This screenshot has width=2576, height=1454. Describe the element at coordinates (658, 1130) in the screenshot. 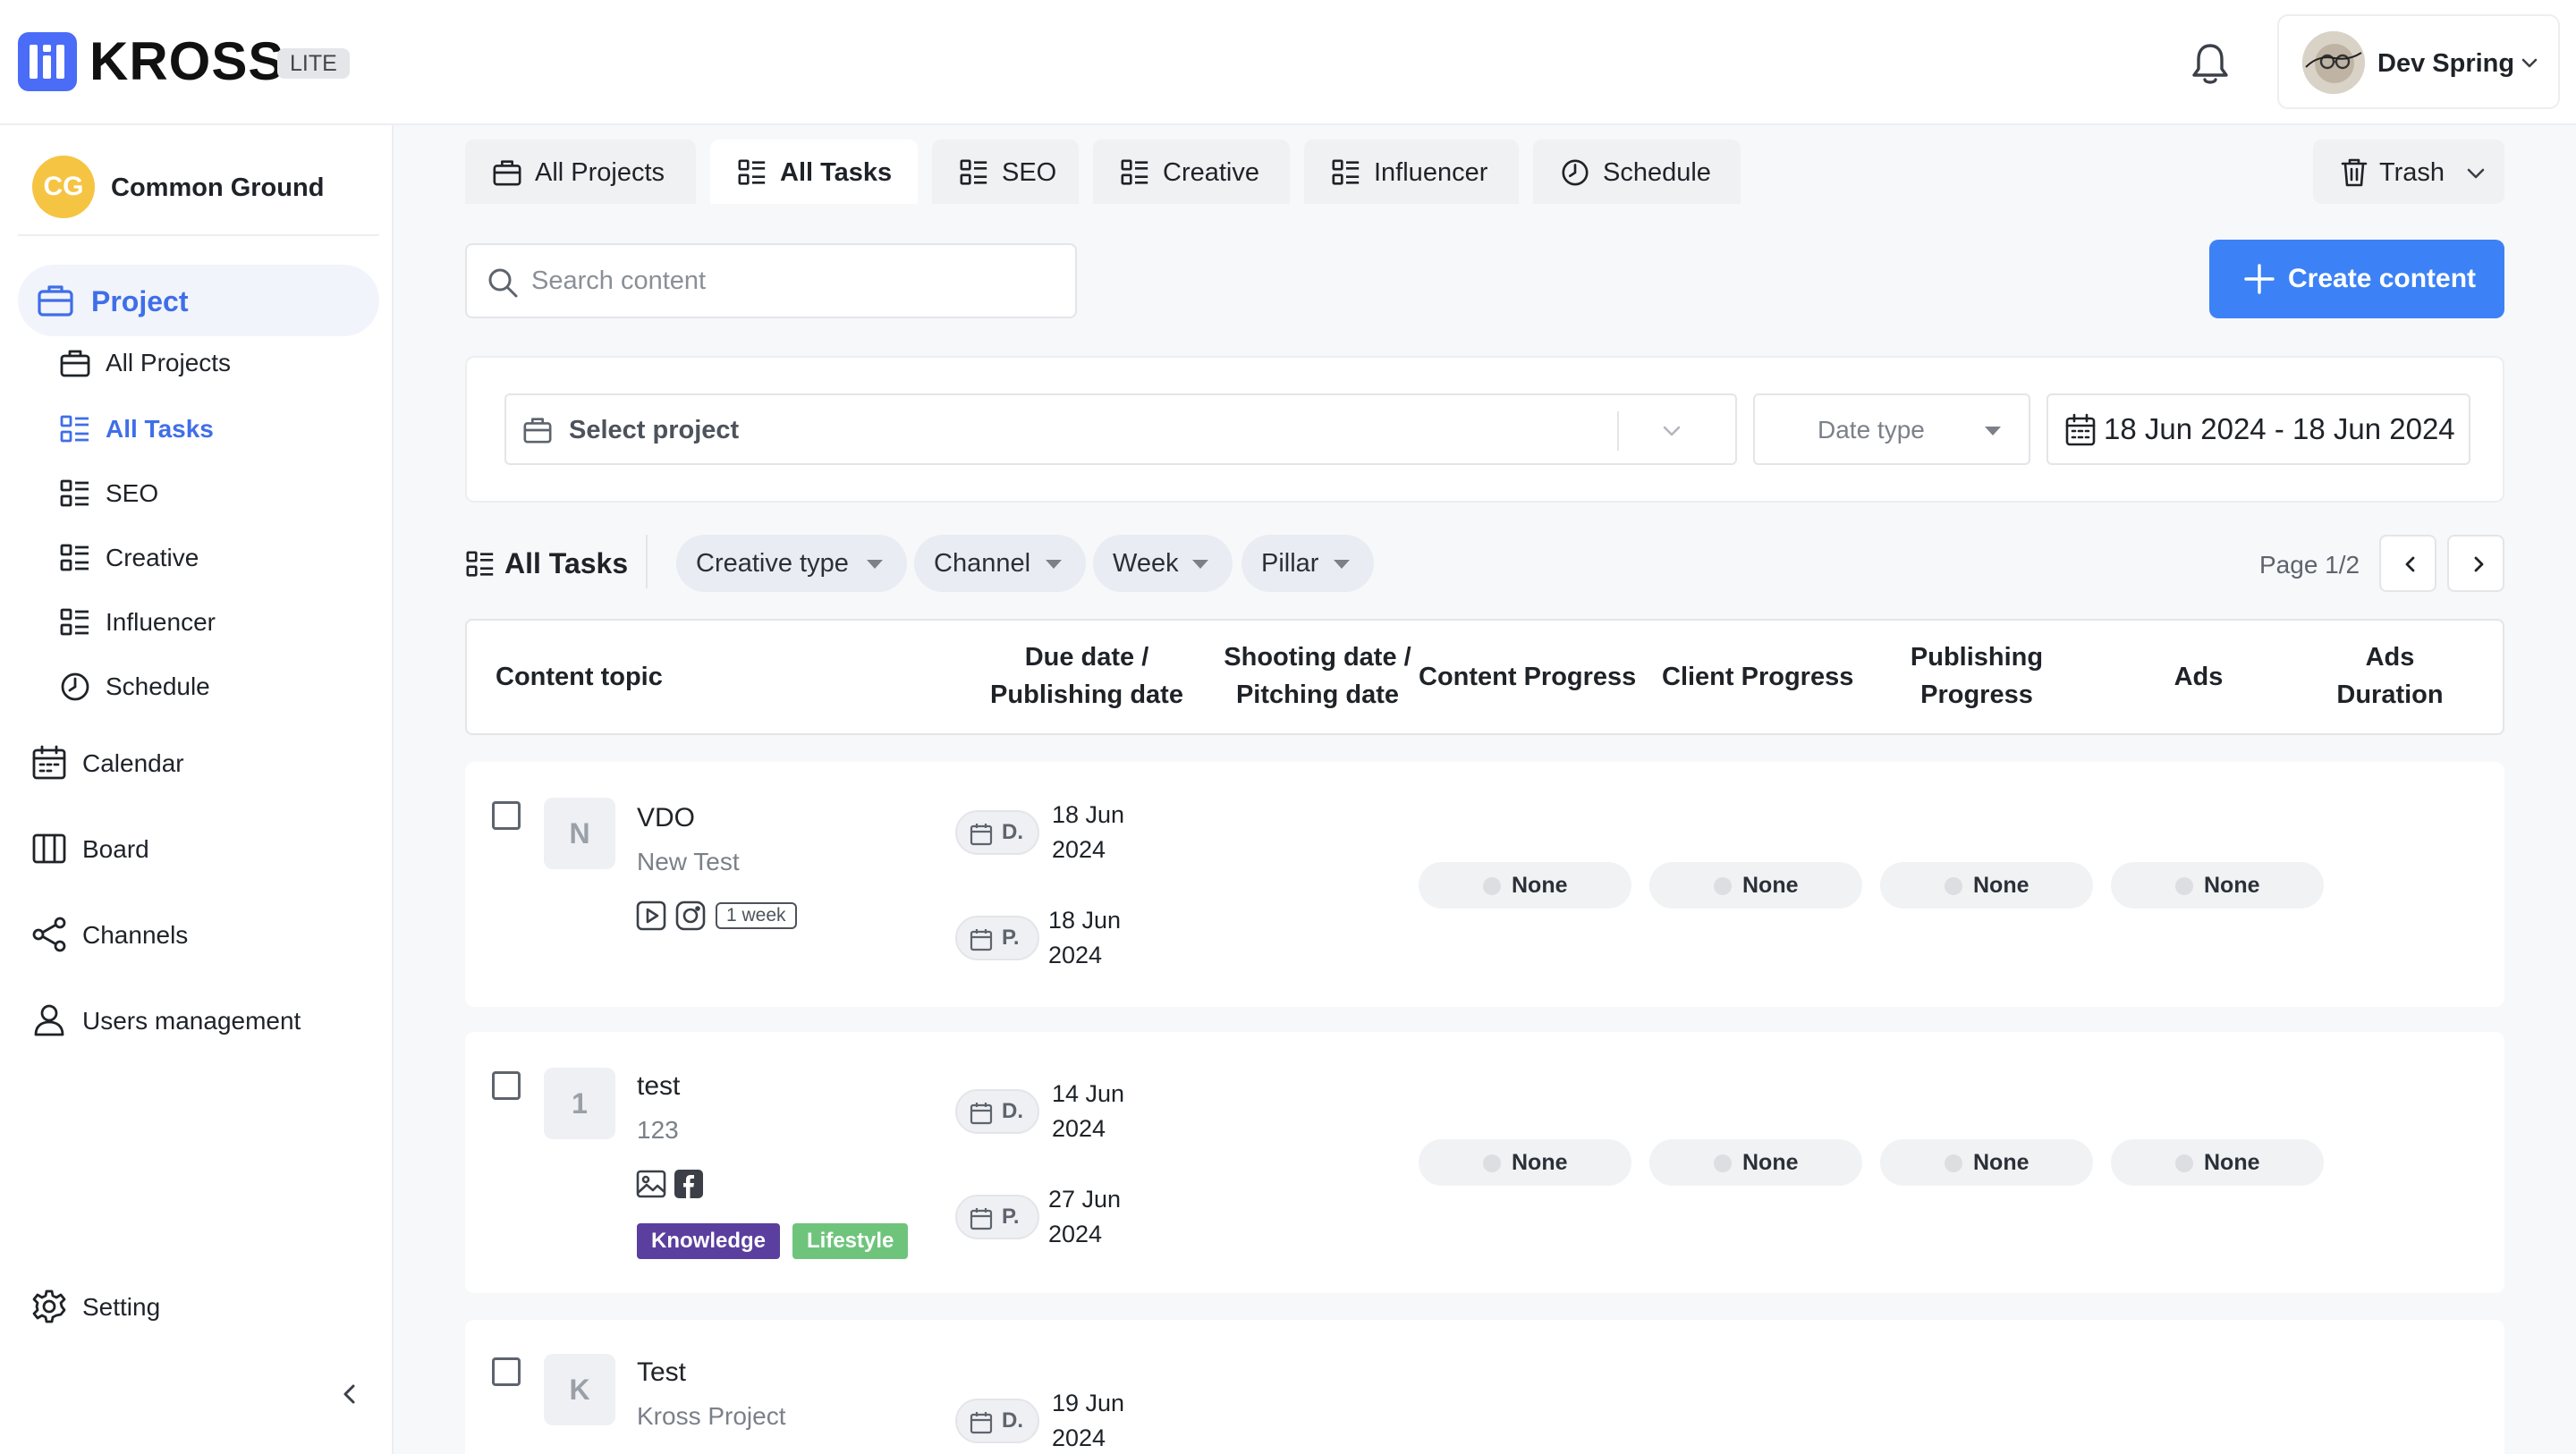

I see `project-name: 123` at that location.